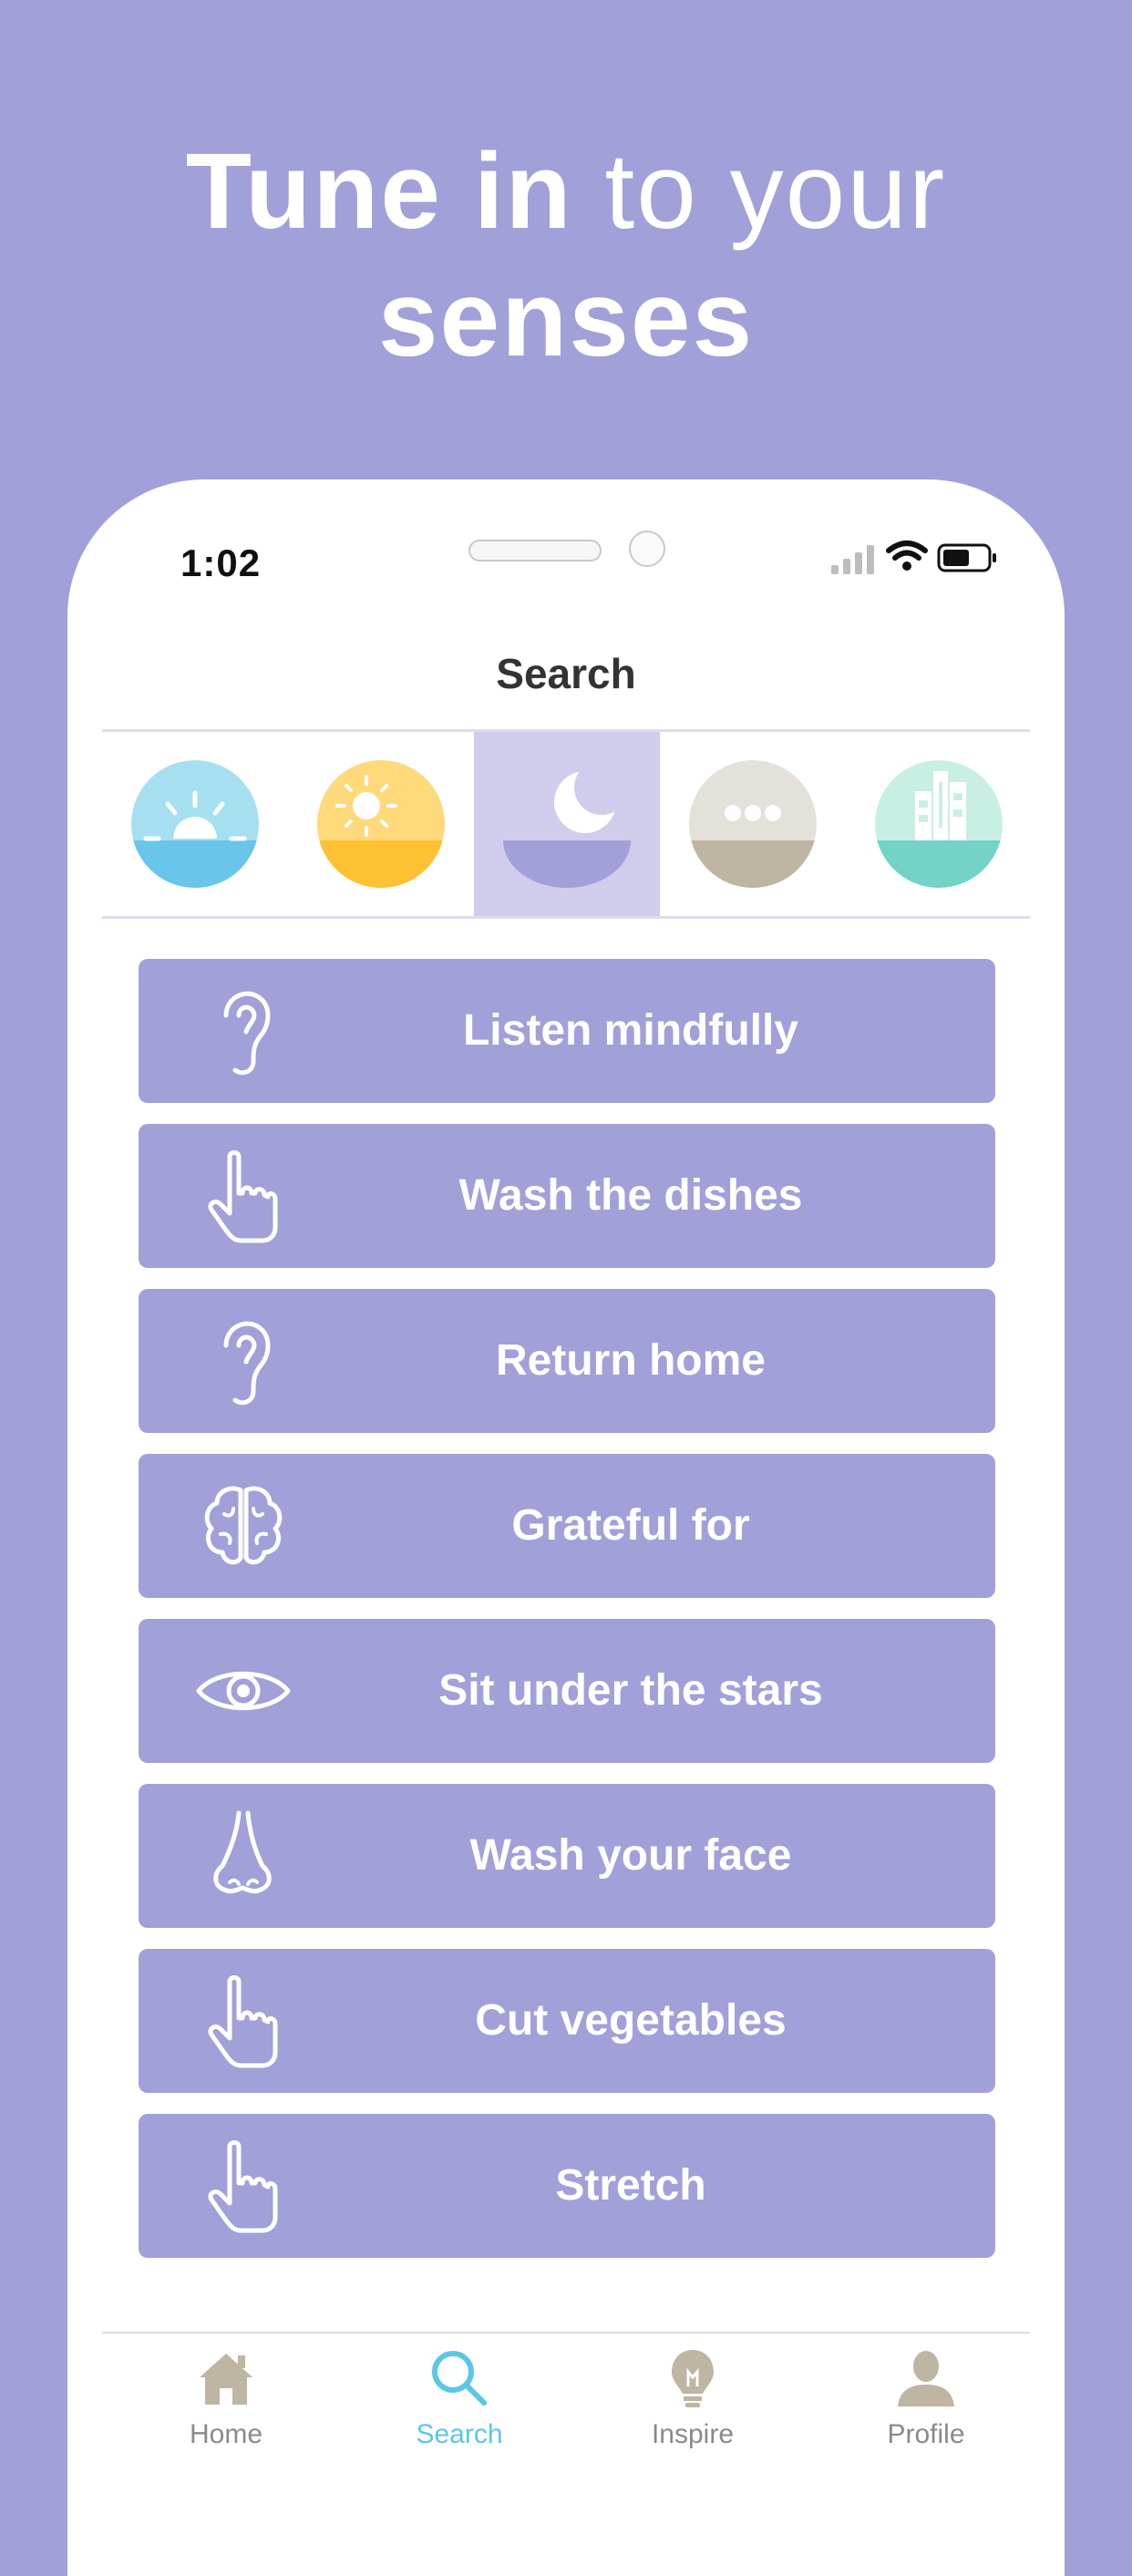  I want to click on tab-inspire-label: Inspire, so click(693, 2434).